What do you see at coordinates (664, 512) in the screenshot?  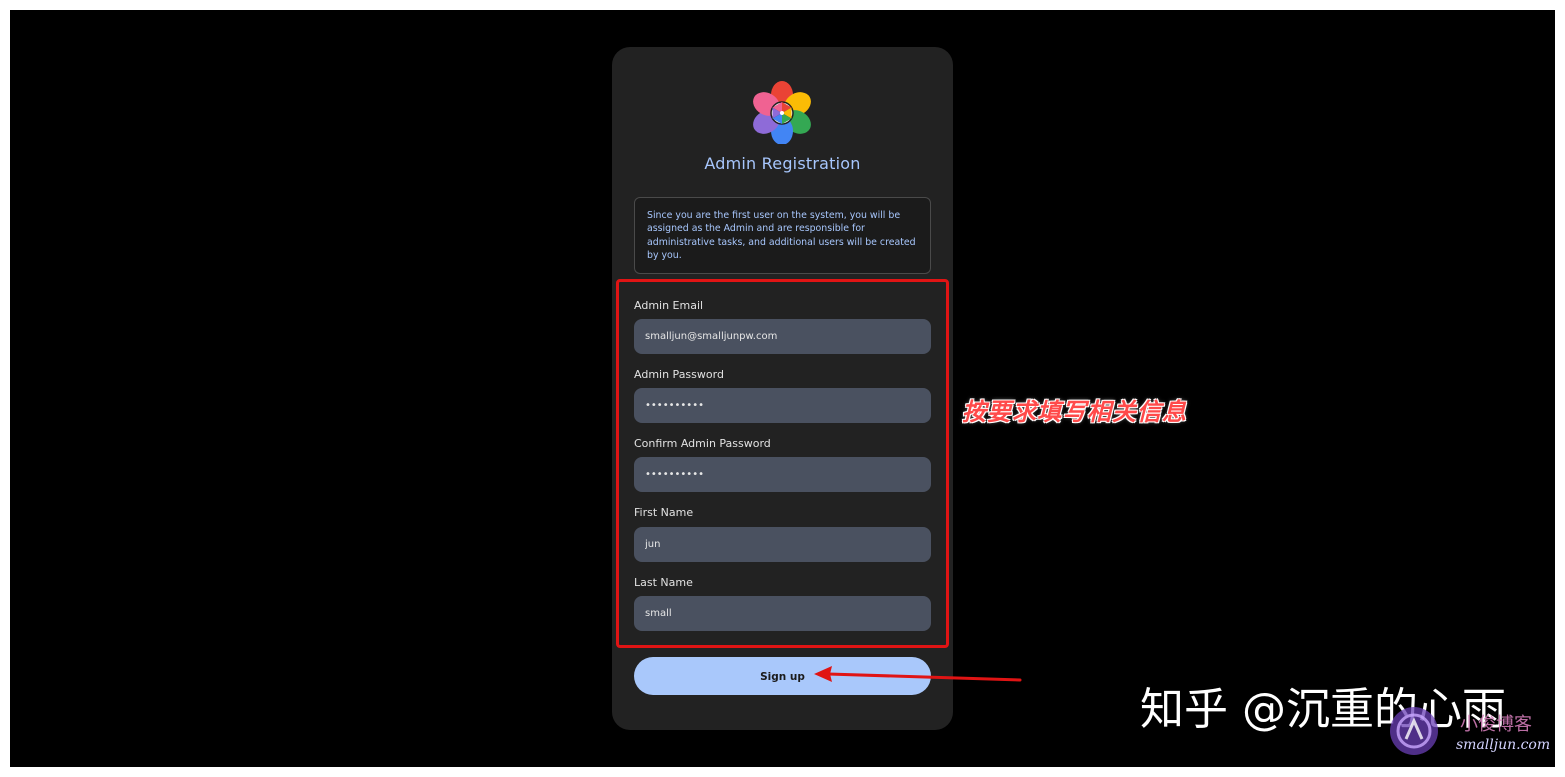 I see `first-name-label: First Name` at bounding box center [664, 512].